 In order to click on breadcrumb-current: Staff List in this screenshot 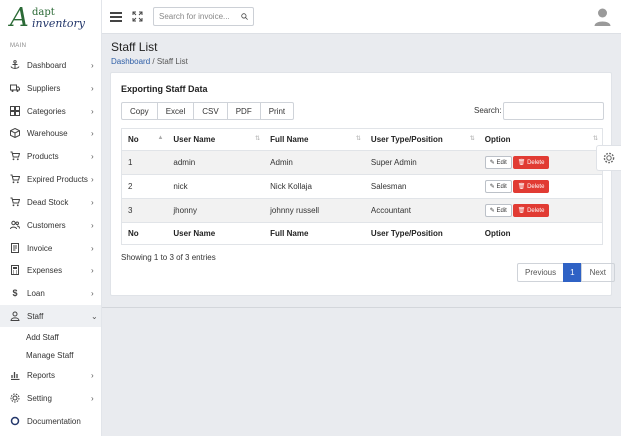, I will do `click(172, 61)`.